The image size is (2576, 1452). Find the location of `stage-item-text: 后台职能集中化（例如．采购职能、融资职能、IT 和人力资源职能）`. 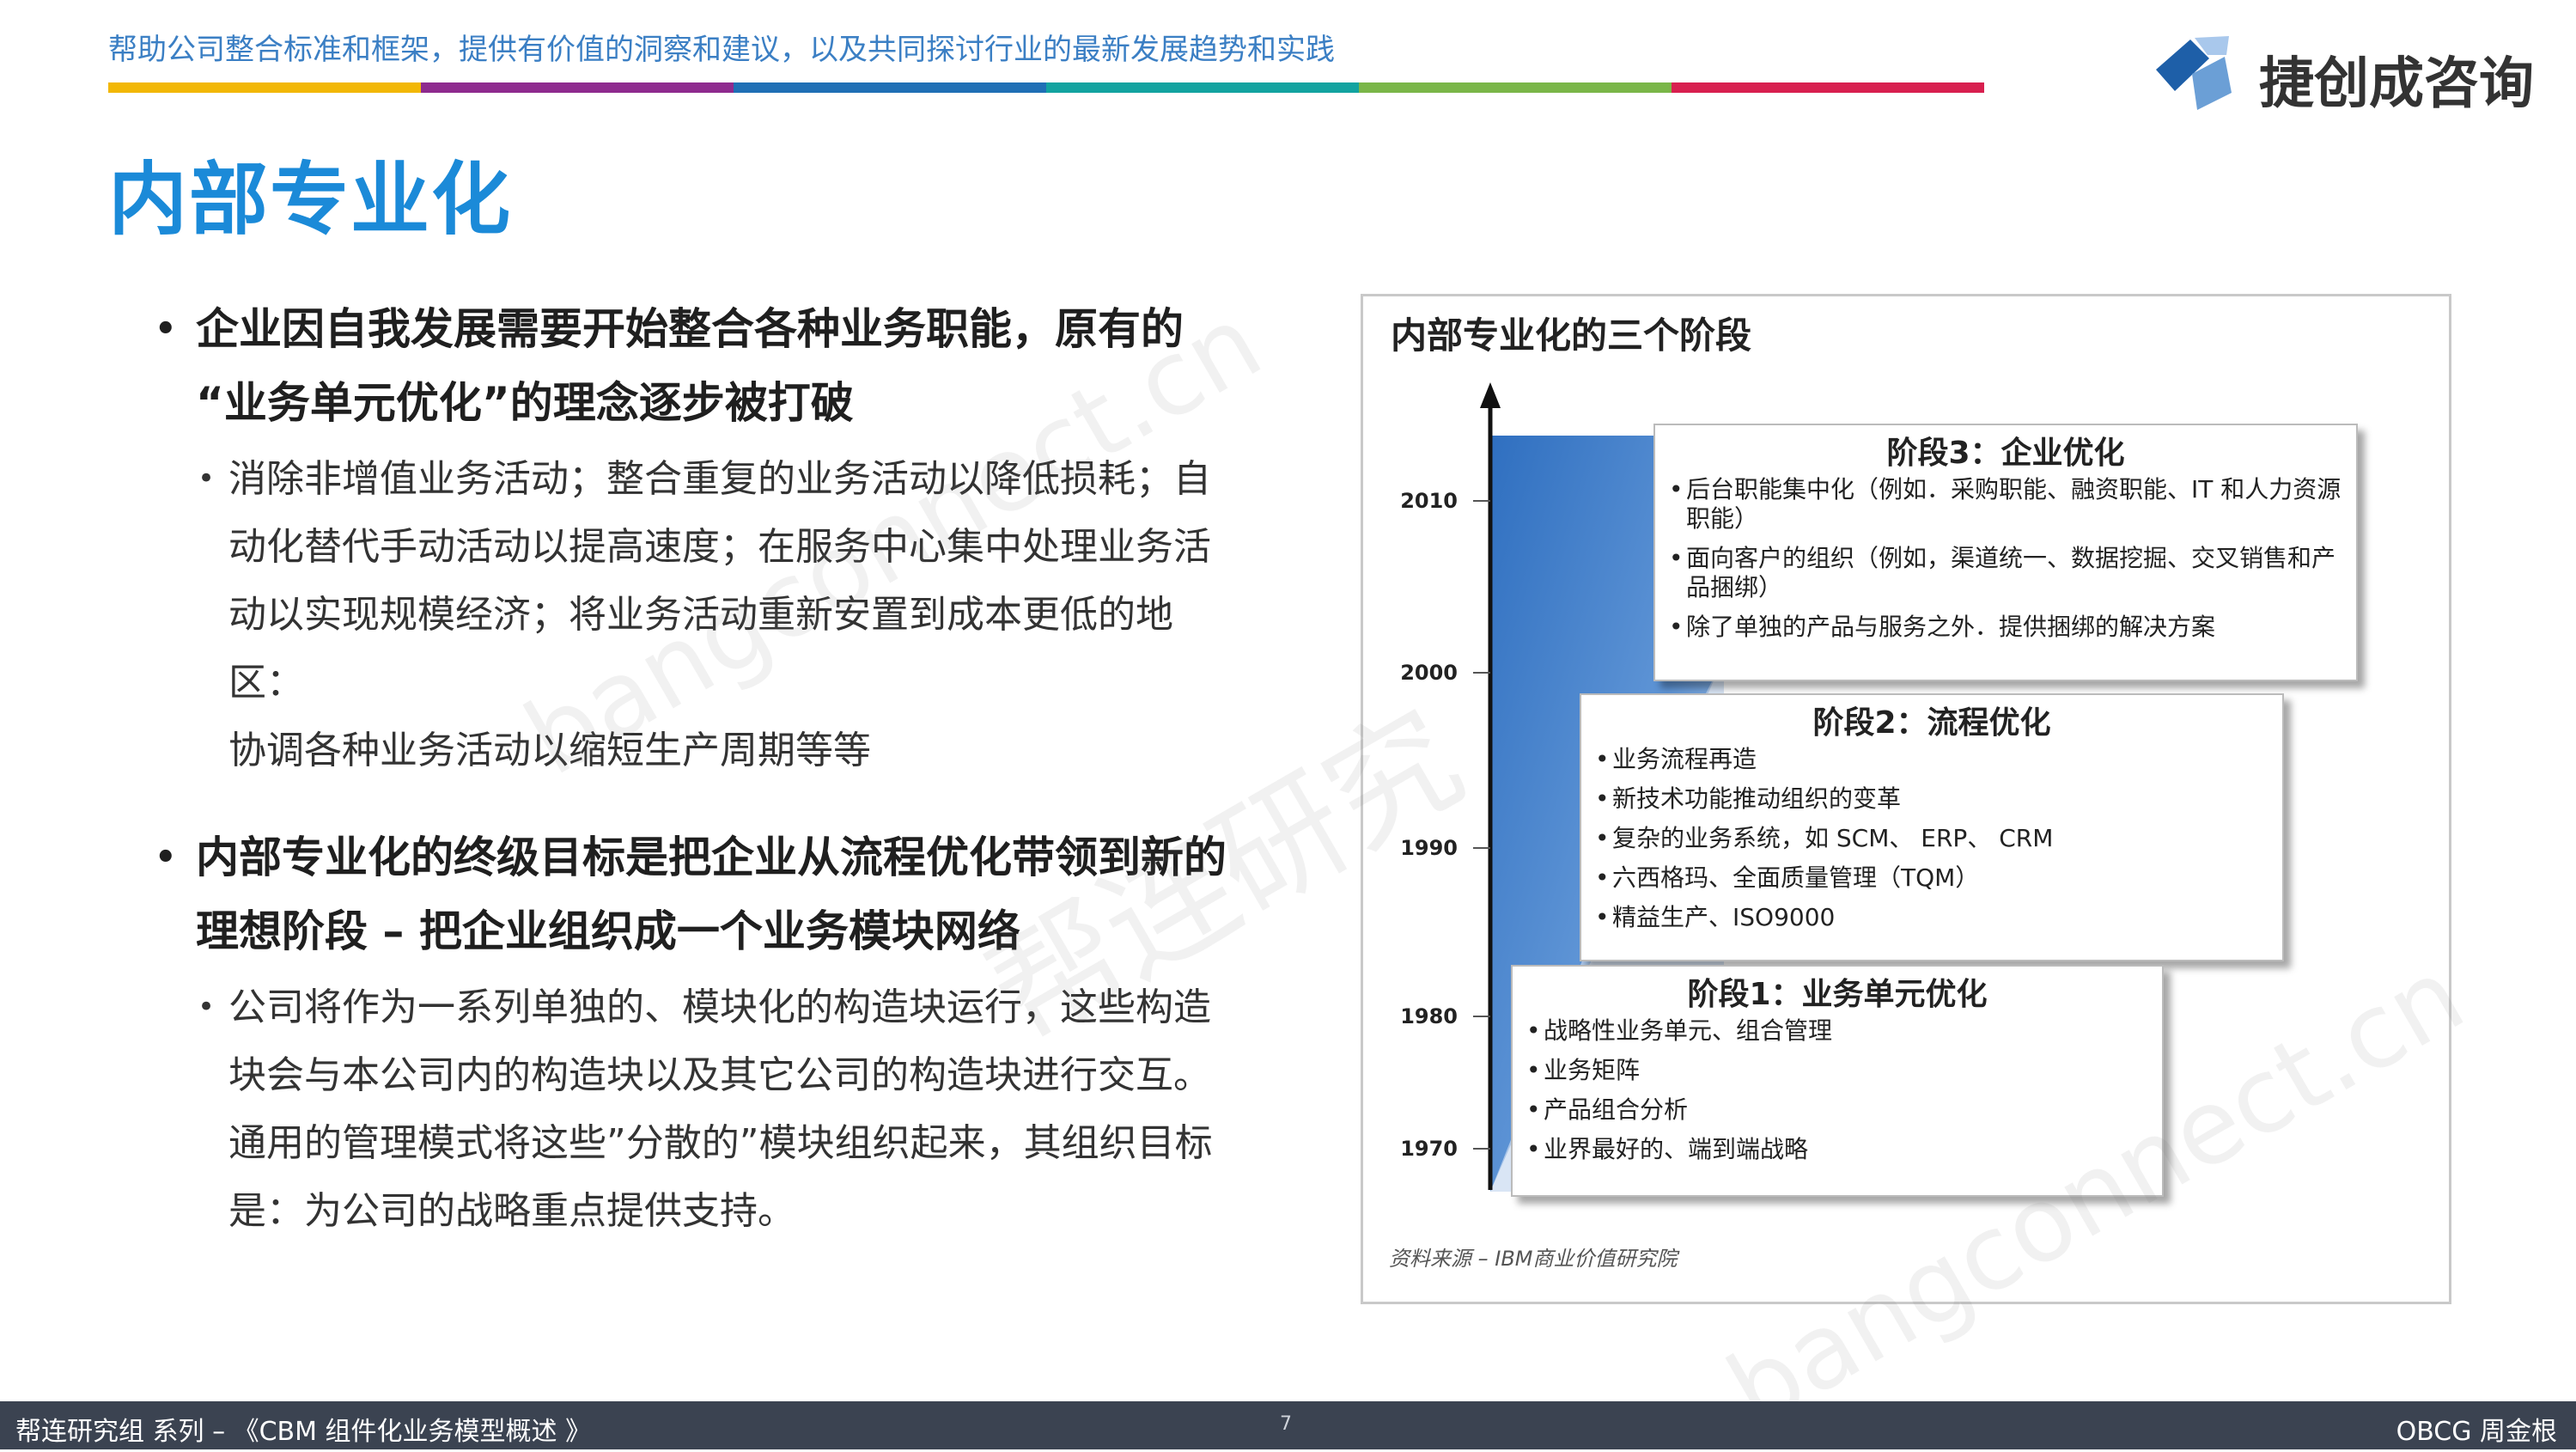

stage-item-text: 后台职能集中化（例如．采购职能、融资职能、IT 和人力资源职能） is located at coordinates (2014, 504).